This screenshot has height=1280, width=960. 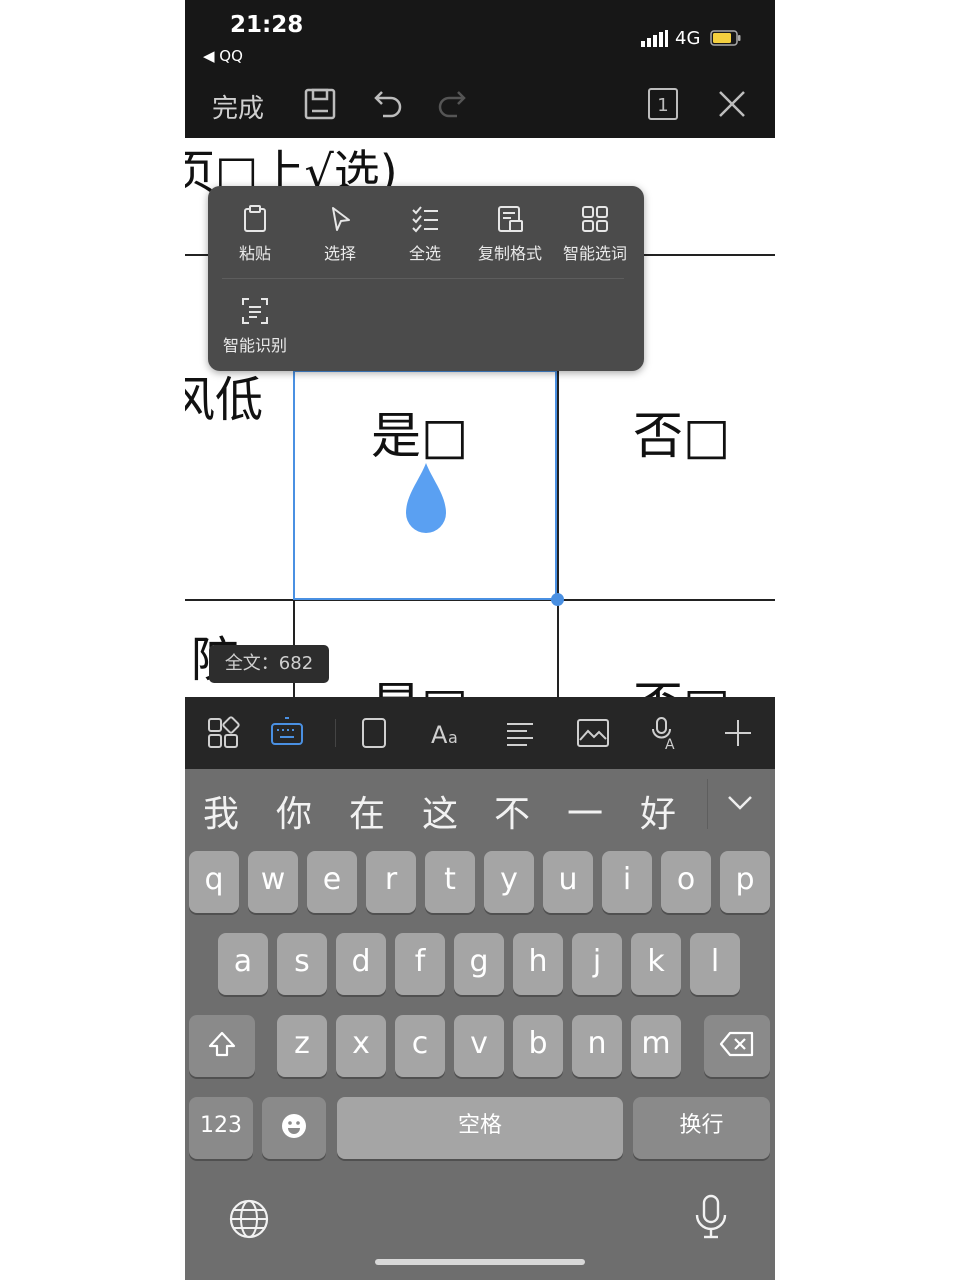 I want to click on apps-icon, so click(x=223, y=733).